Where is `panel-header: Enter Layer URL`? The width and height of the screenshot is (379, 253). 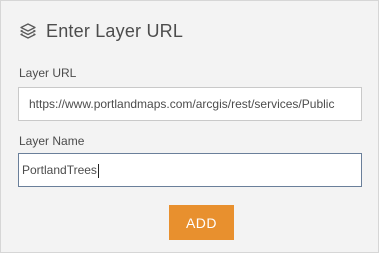 panel-header: Enter Layer URL is located at coordinates (100, 31).